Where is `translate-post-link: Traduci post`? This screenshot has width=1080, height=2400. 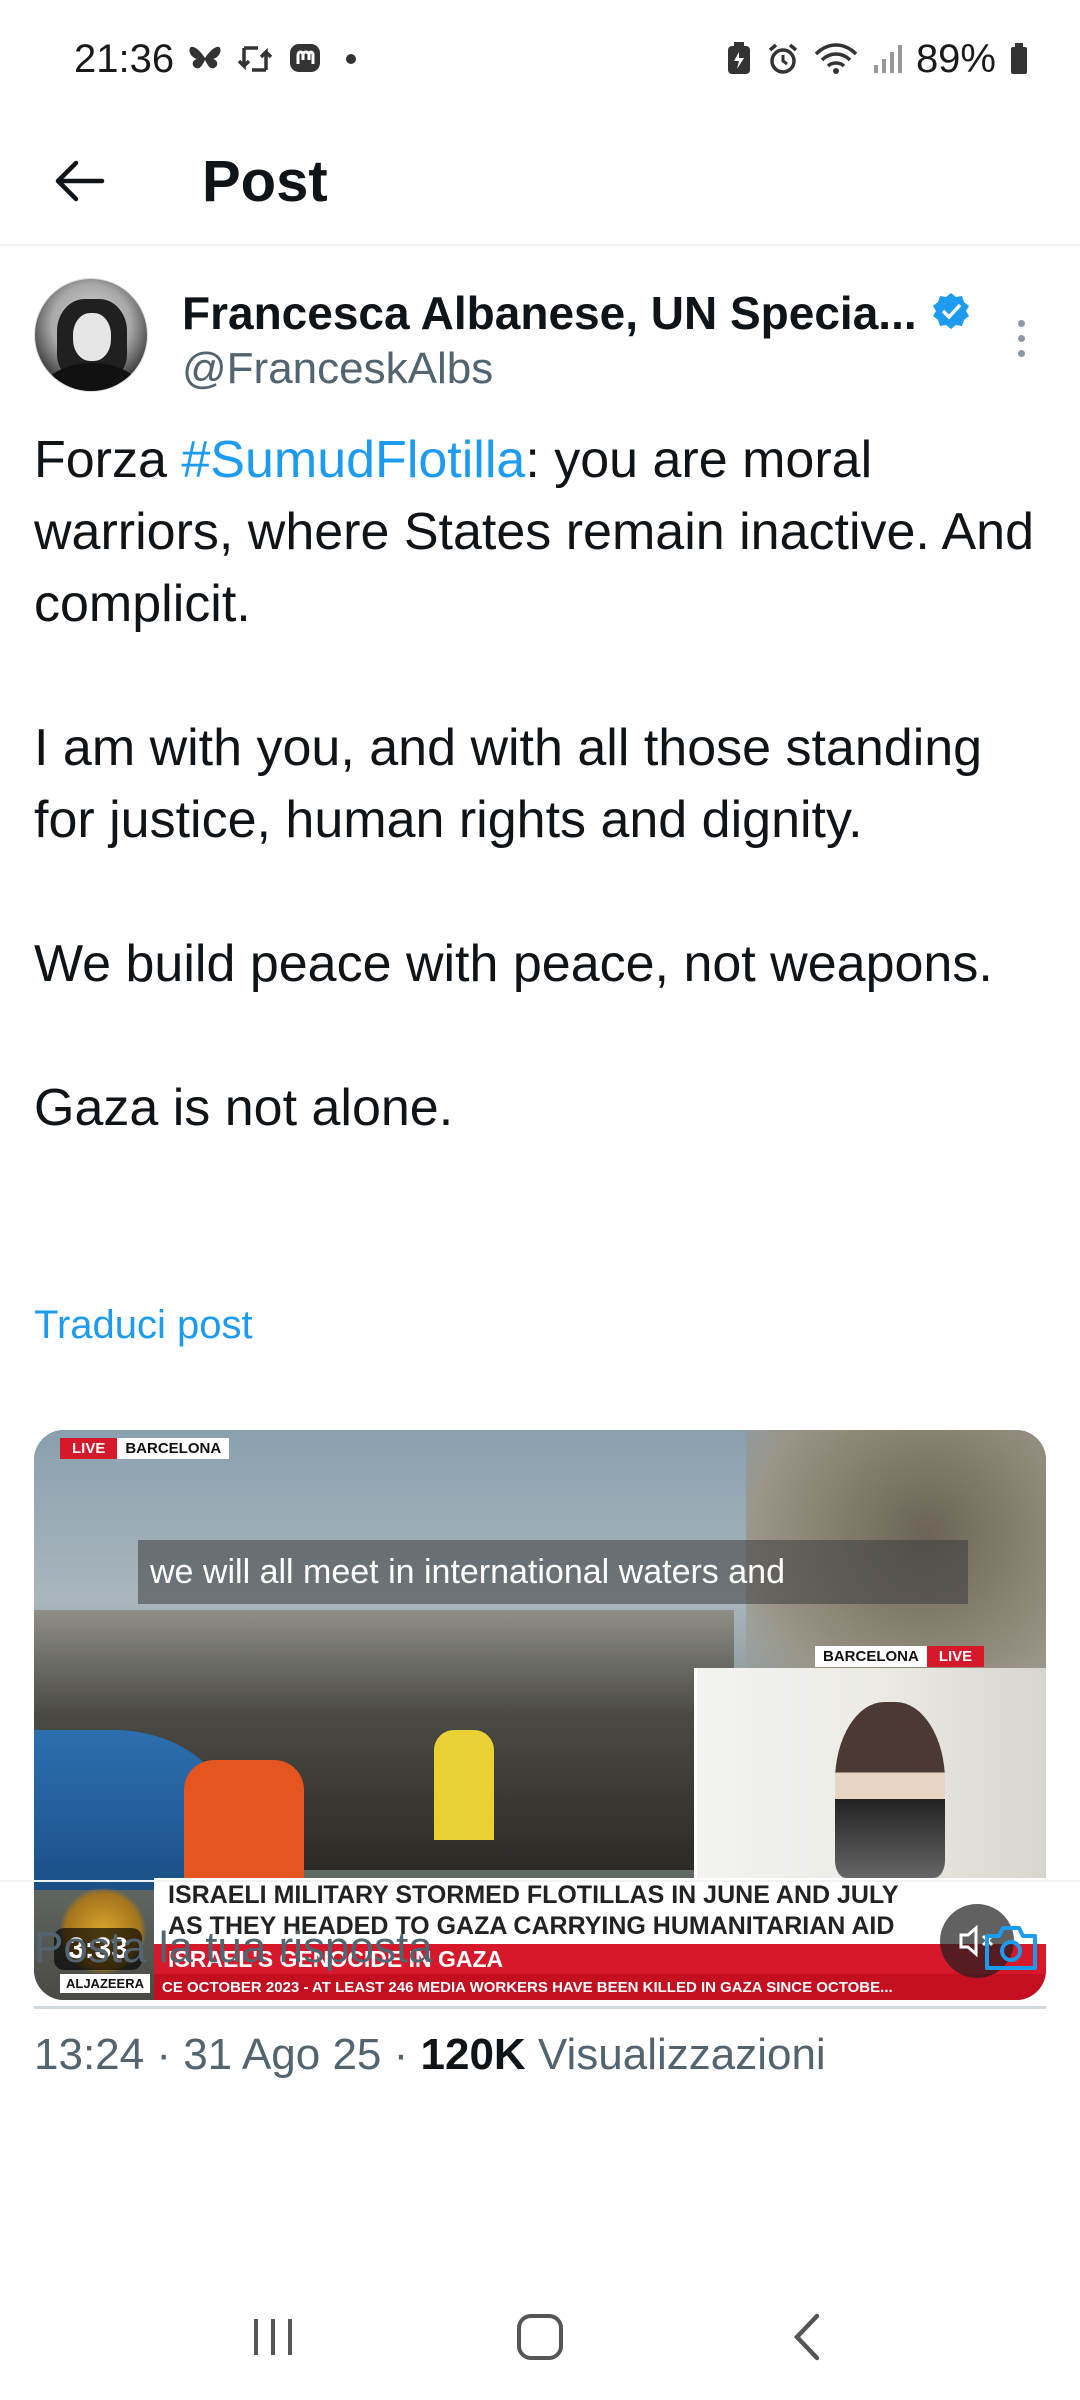
translate-post-link: Traduci post is located at coordinates (143, 1325).